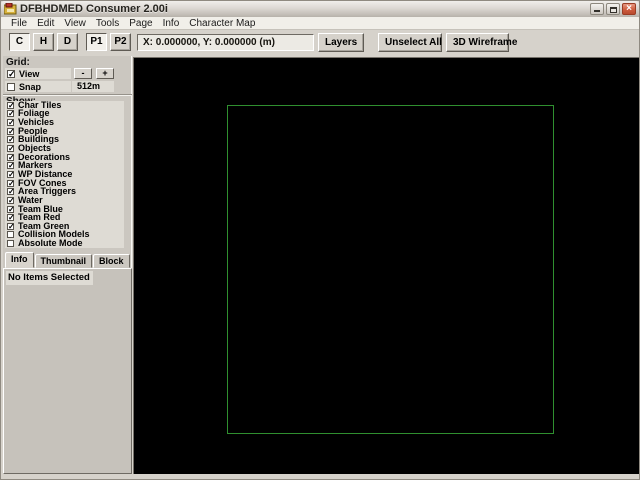 The height and width of the screenshot is (480, 640). Describe the element at coordinates (63, 261) in the screenshot. I see `tab-thumbnail: Thumbnail` at that location.